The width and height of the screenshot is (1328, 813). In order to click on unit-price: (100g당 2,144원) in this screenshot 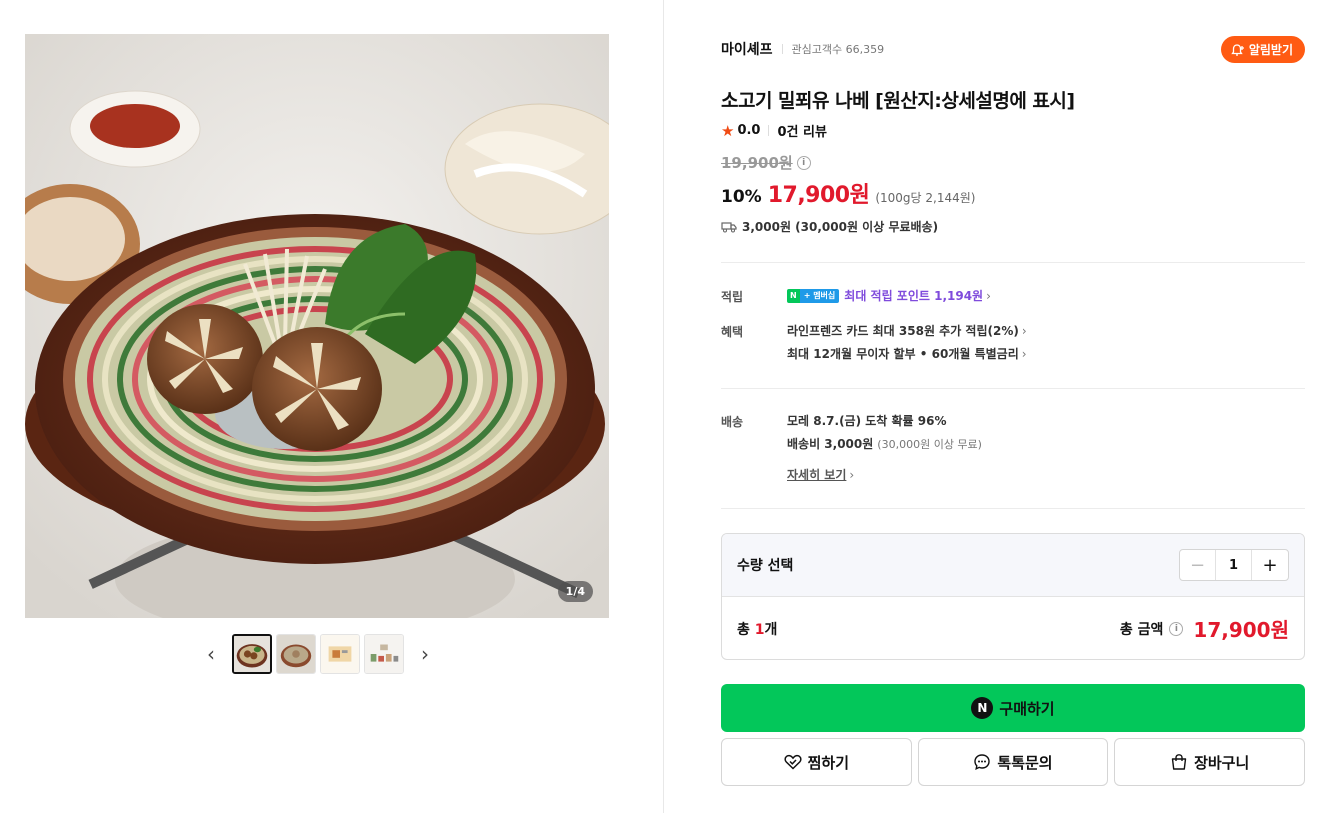, I will do `click(925, 198)`.